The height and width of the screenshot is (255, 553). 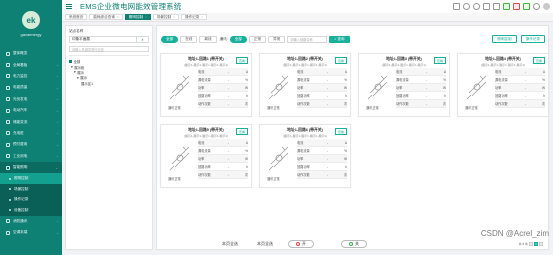 I want to click on clock-icon, so click(x=466, y=6).